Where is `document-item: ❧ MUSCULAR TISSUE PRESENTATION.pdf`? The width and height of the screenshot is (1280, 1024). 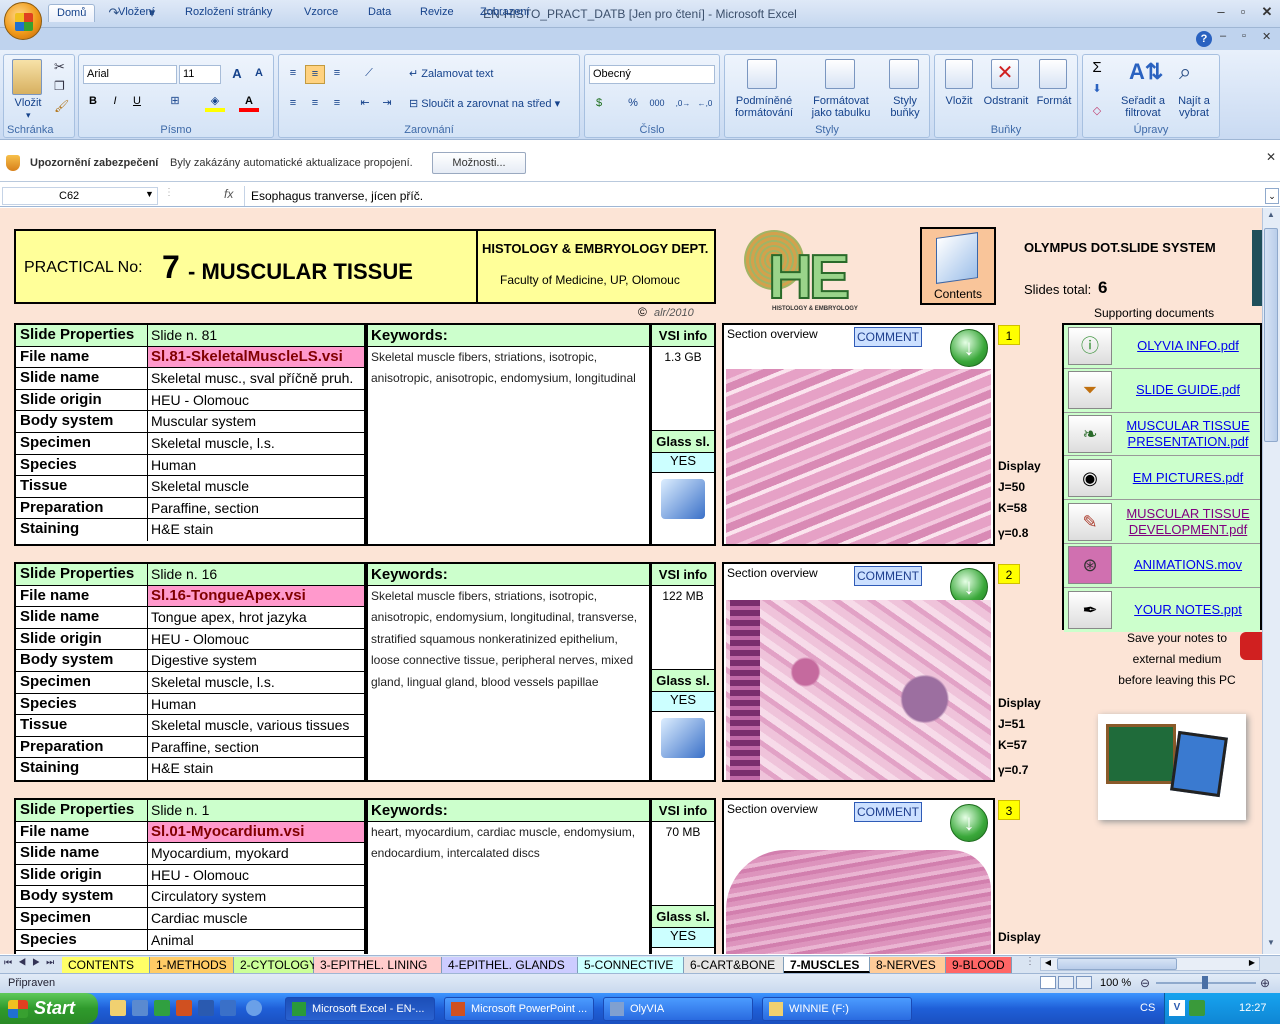
document-item: ❧ MUSCULAR TISSUE PRESENTATION.pdf is located at coordinates (1162, 434).